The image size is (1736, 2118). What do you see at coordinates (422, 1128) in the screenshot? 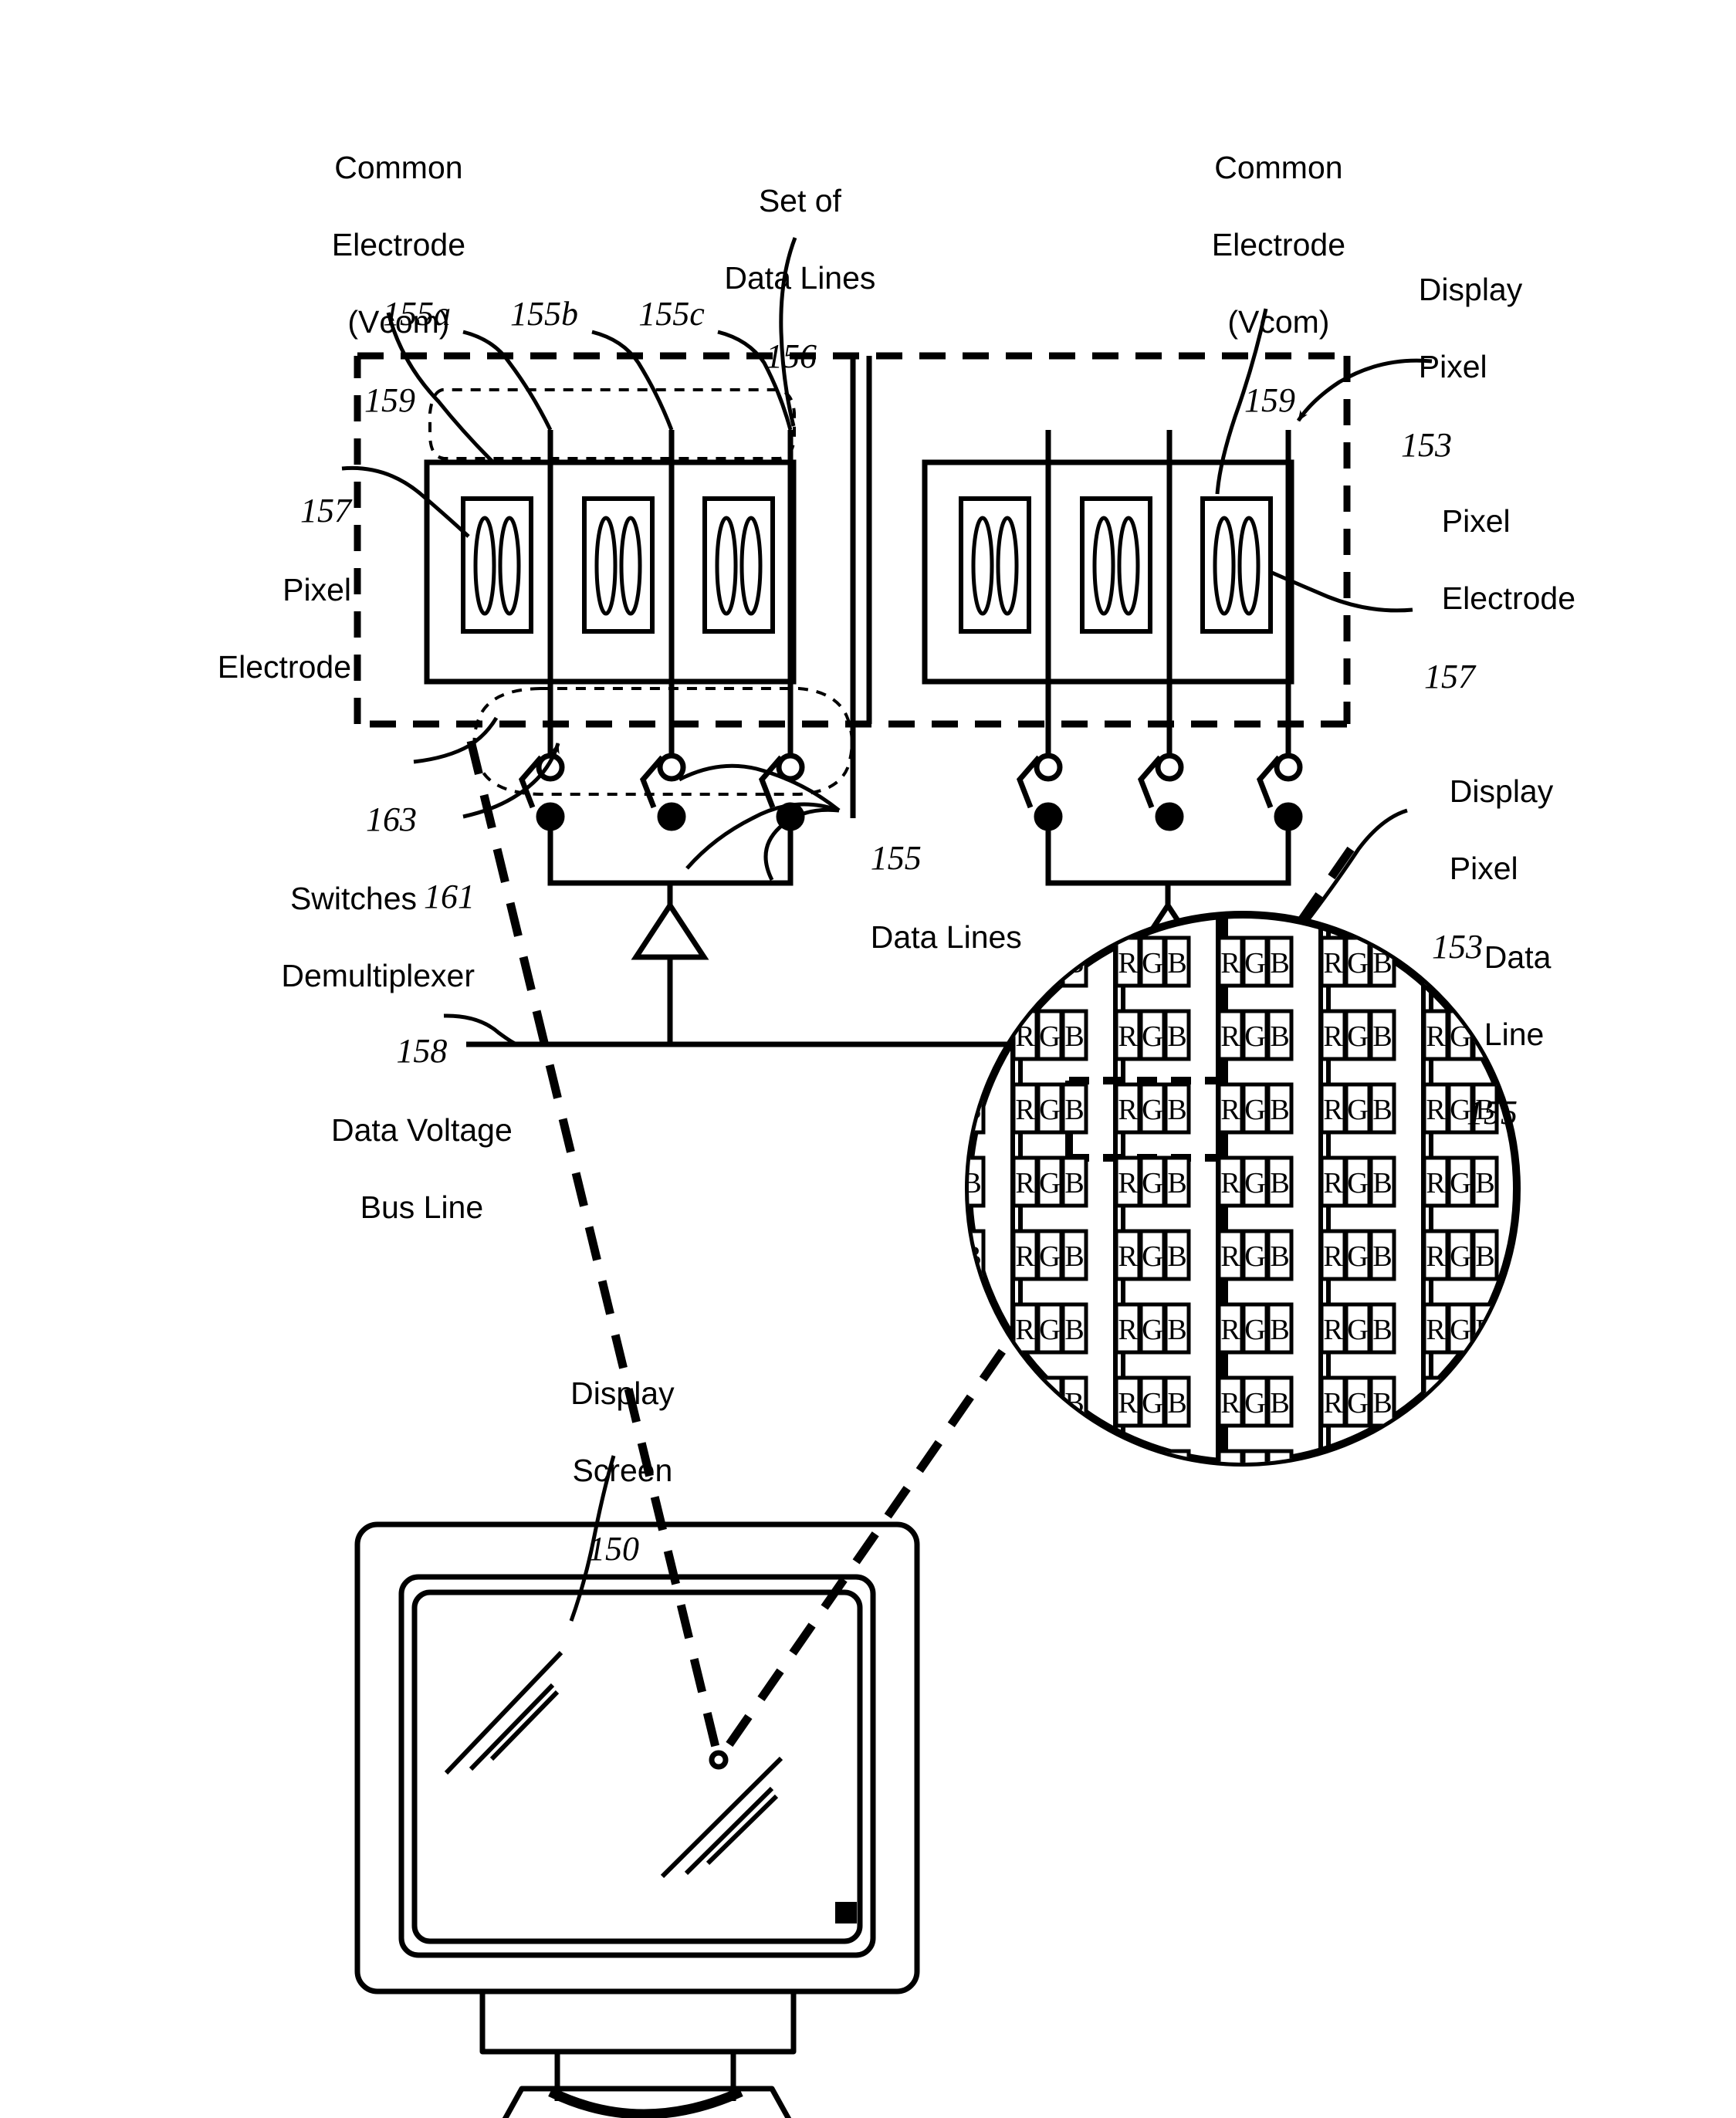
I see `label-data-voltage-bus-line: 158 Data Voltage Bus Line` at bounding box center [422, 1128].